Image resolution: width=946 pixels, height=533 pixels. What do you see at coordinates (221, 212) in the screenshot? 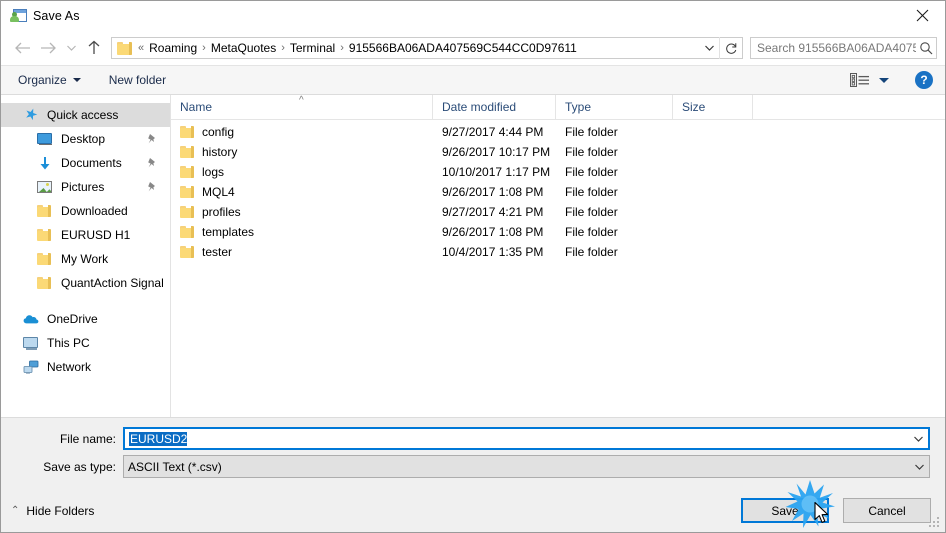
I see `file-name-label: profiles` at bounding box center [221, 212].